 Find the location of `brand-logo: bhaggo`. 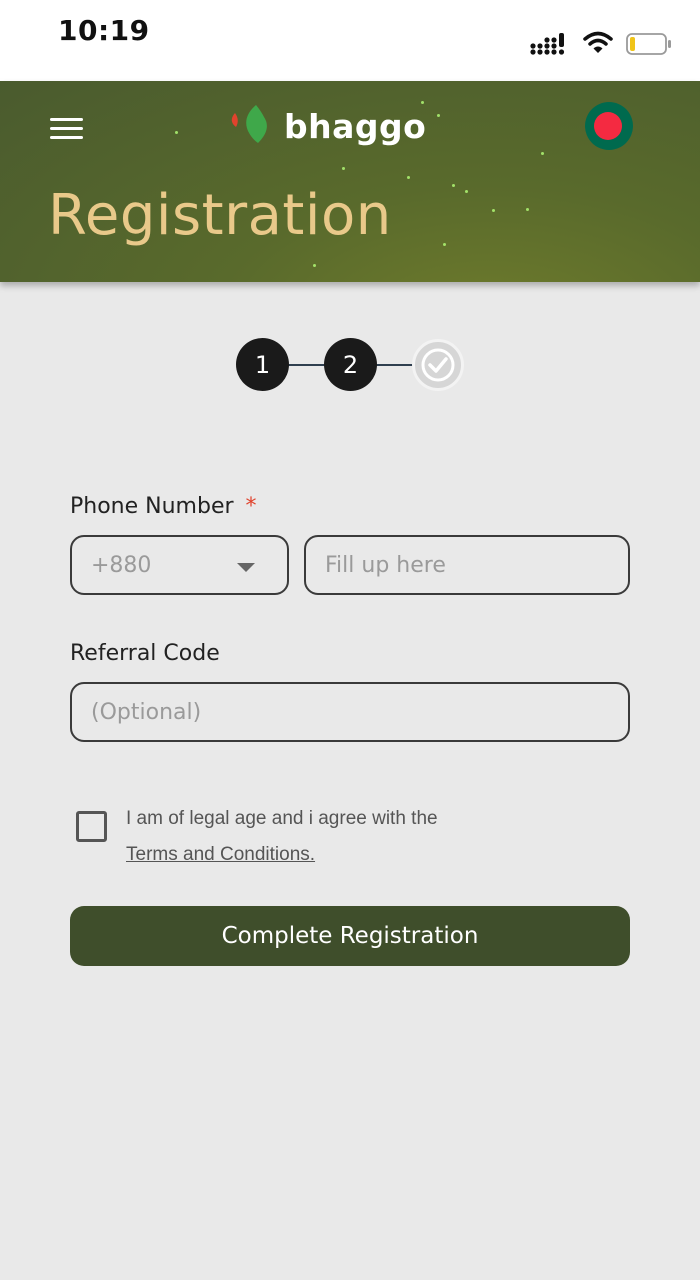

brand-logo: bhaggo is located at coordinates (327, 126).